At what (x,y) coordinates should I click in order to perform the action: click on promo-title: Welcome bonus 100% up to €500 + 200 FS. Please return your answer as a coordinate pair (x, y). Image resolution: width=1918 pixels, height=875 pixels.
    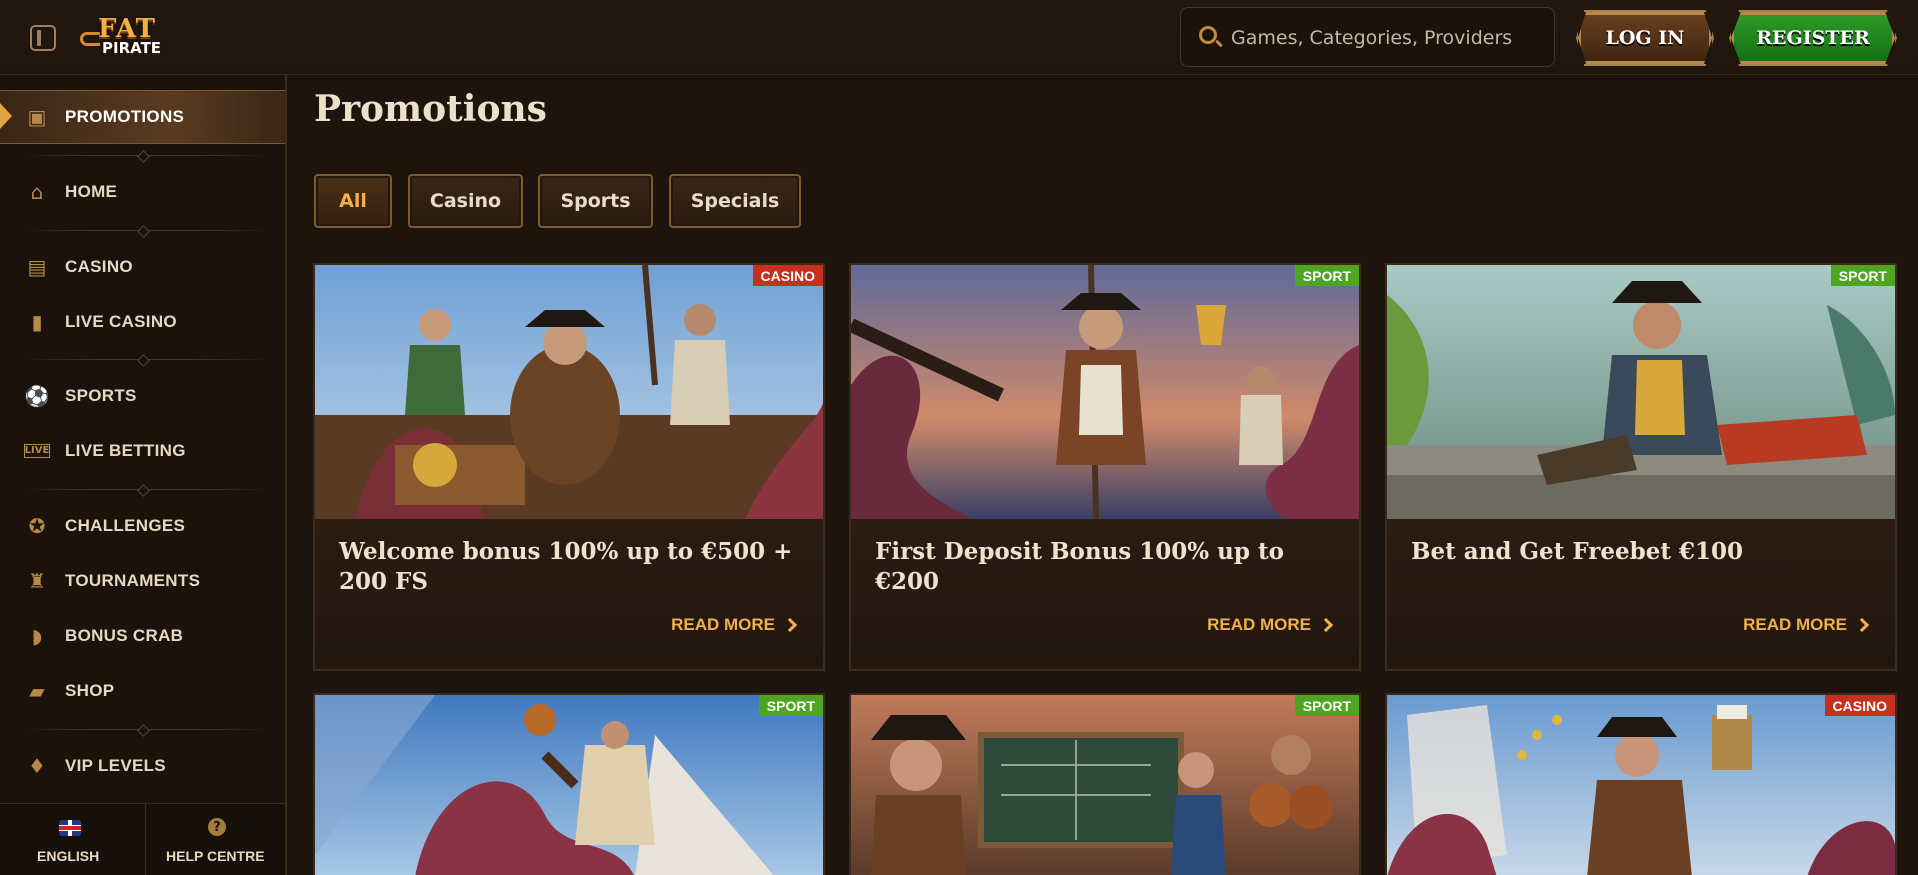
    Looking at the image, I should click on (566, 566).